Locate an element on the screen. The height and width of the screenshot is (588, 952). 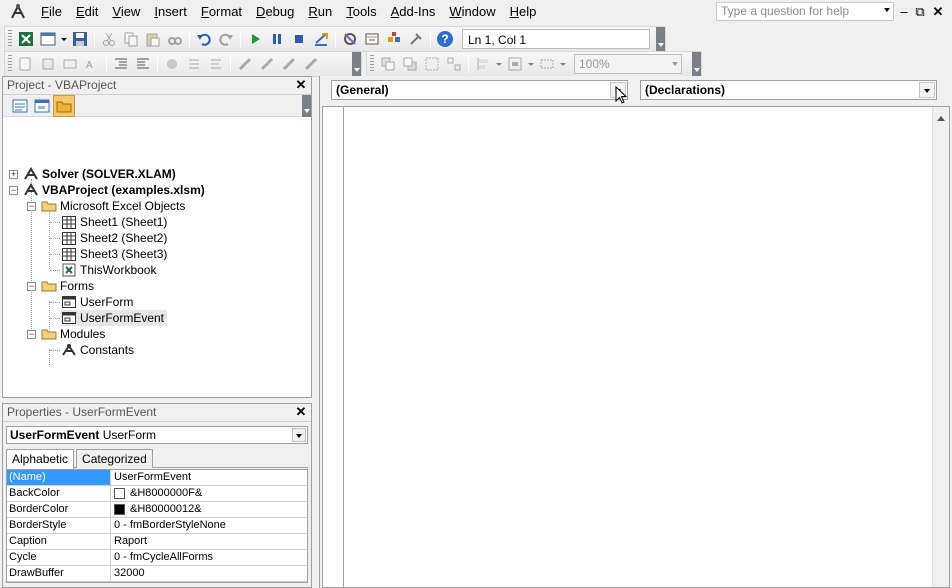
menu-run: Run is located at coordinates (320, 12).